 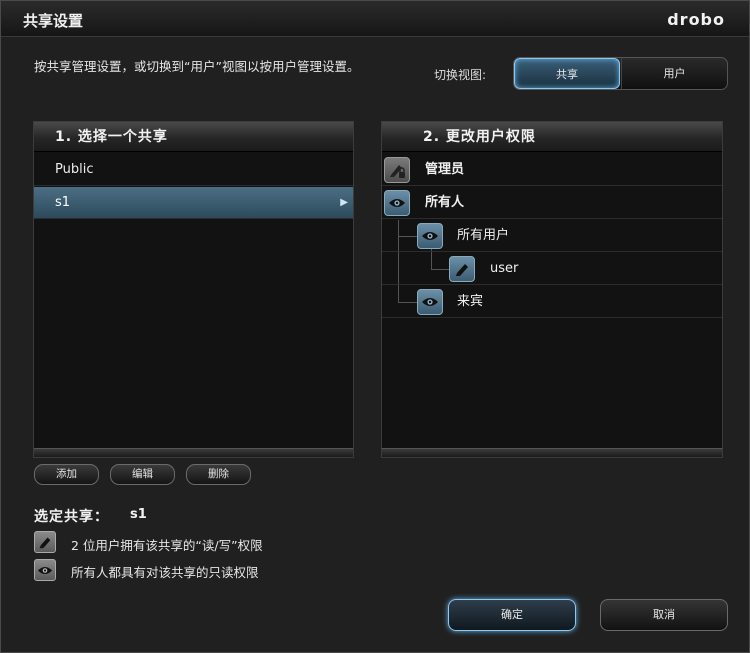 What do you see at coordinates (193, 203) in the screenshot?
I see `share-item-s1: s1 ▶` at bounding box center [193, 203].